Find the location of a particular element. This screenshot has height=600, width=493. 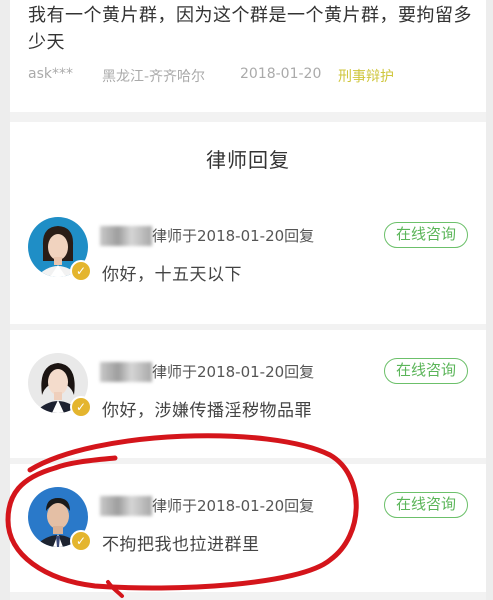

reply-text: 你好，涉嫌传播淫秽物品罪 is located at coordinates (207, 411).